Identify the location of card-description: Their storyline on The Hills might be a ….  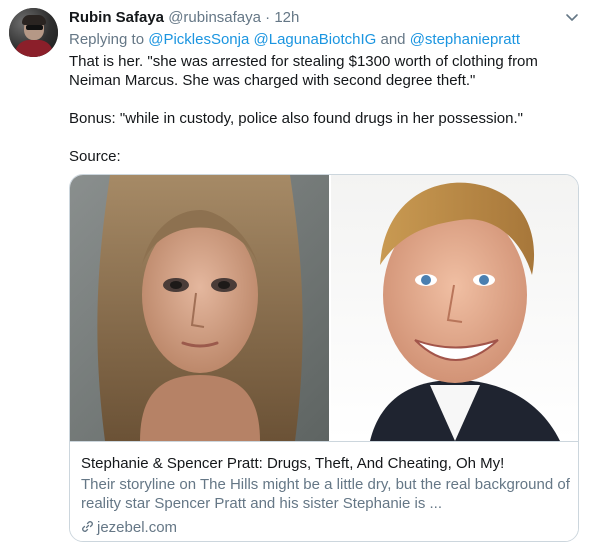
(325, 494).